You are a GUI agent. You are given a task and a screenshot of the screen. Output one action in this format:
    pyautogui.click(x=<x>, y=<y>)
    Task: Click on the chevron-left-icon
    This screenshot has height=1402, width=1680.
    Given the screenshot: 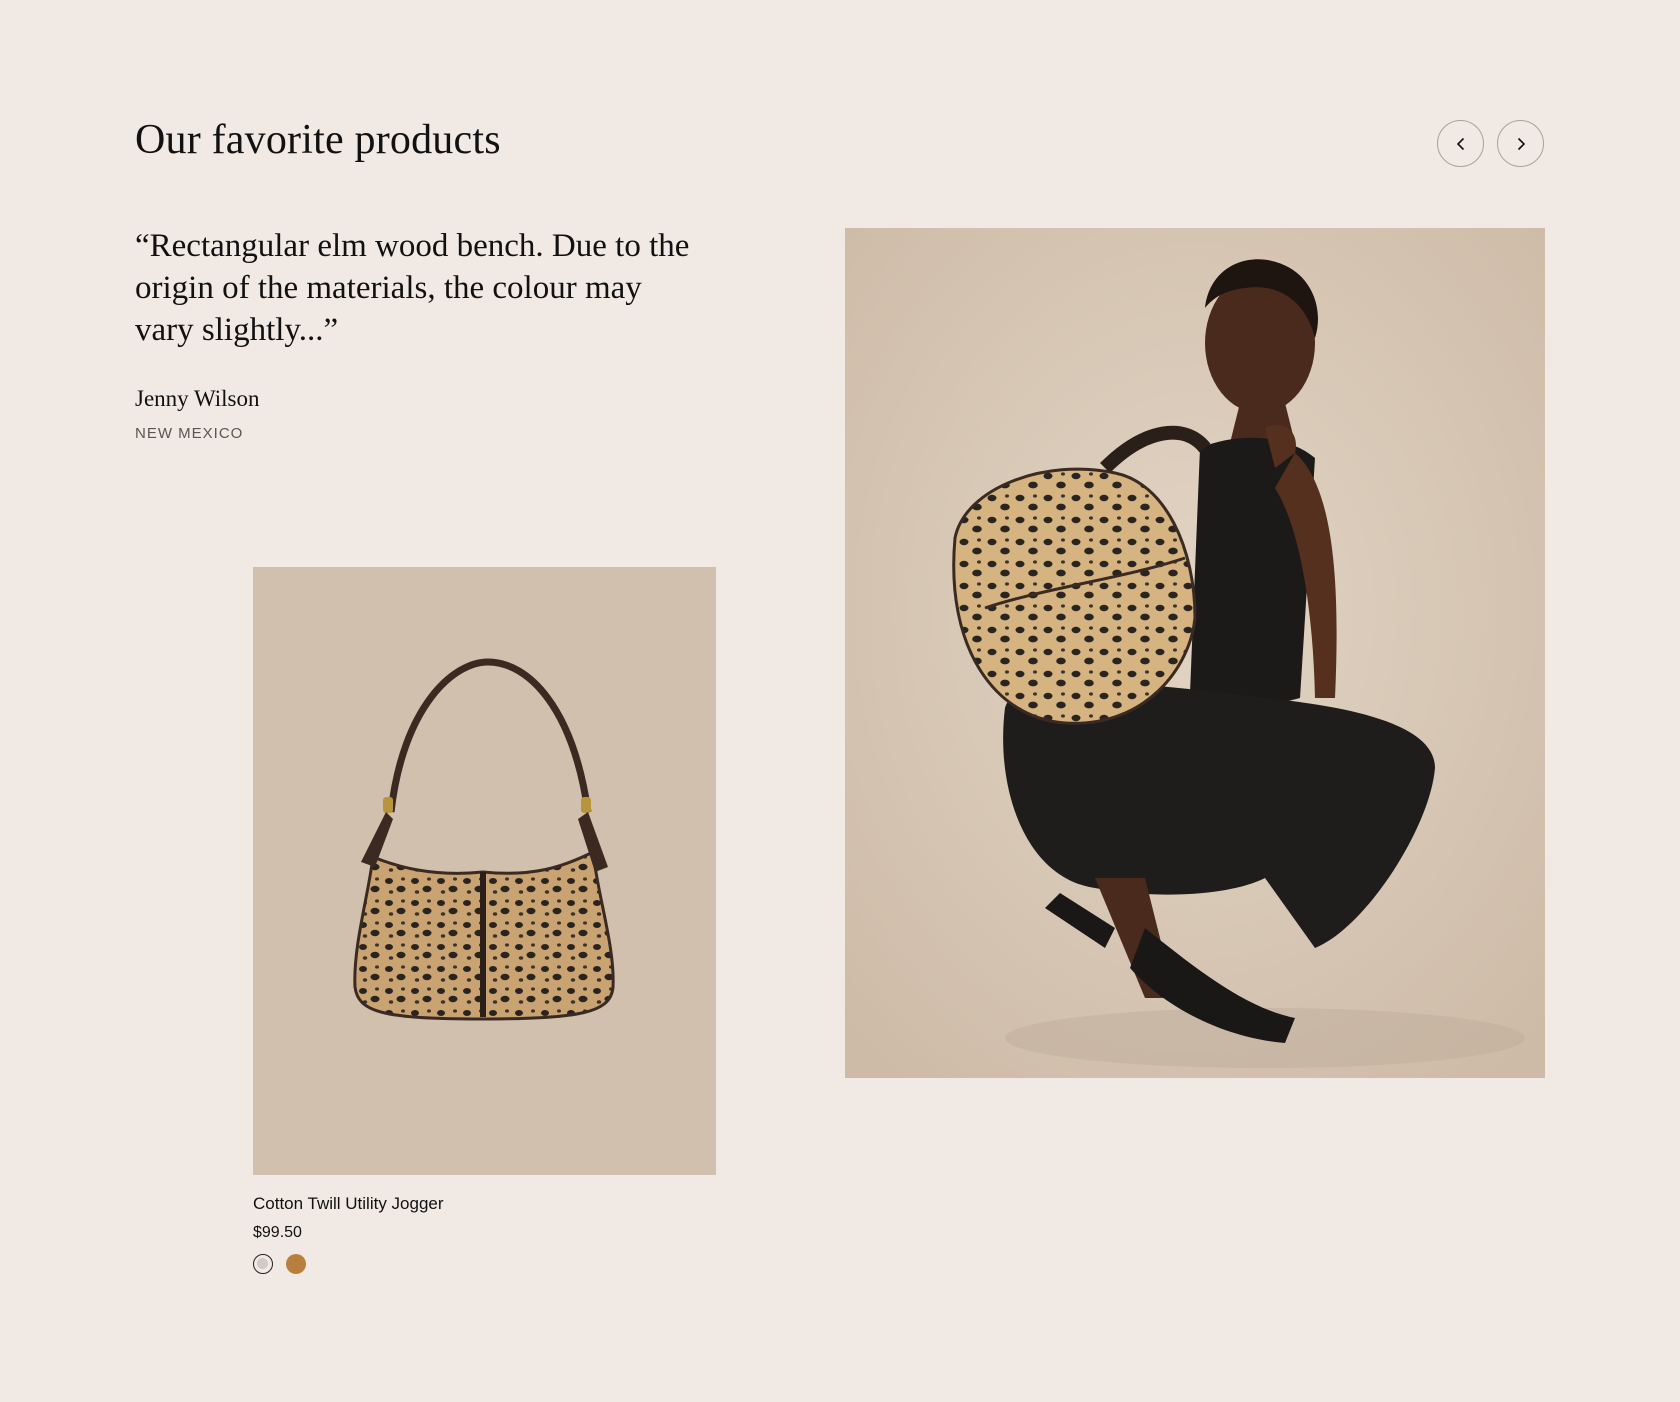 What is the action you would take?
    pyautogui.click(x=1460, y=143)
    